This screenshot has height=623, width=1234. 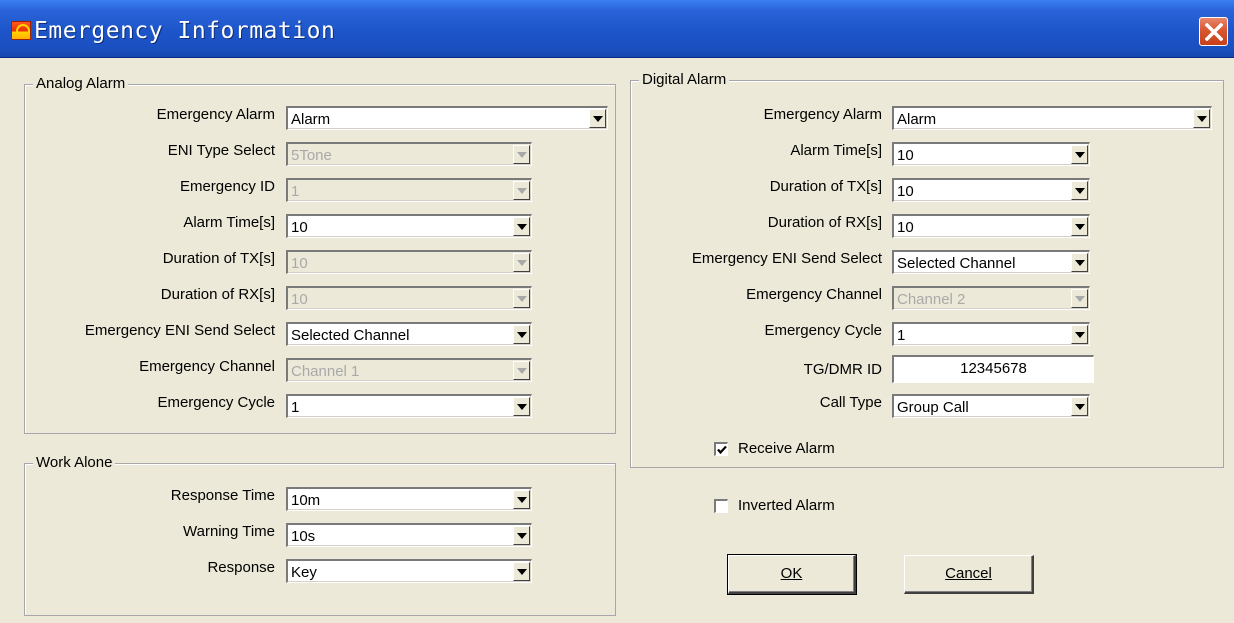 What do you see at coordinates (21, 30) in the screenshot?
I see `app-icon` at bounding box center [21, 30].